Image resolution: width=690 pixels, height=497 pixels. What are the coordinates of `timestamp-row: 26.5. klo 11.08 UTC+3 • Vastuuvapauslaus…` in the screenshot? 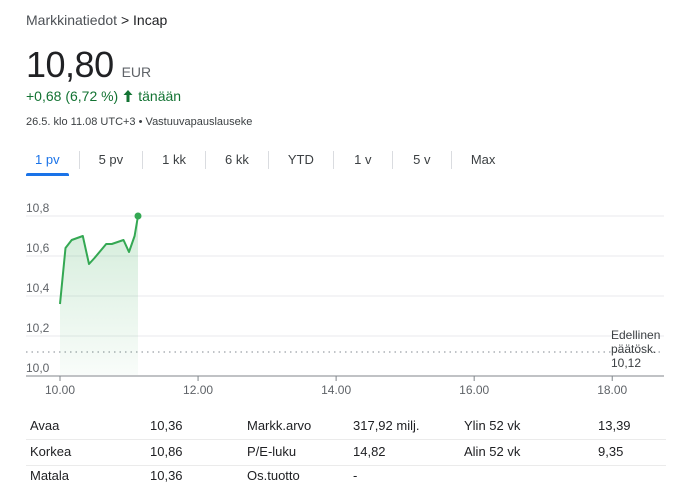 It's located at (139, 122).